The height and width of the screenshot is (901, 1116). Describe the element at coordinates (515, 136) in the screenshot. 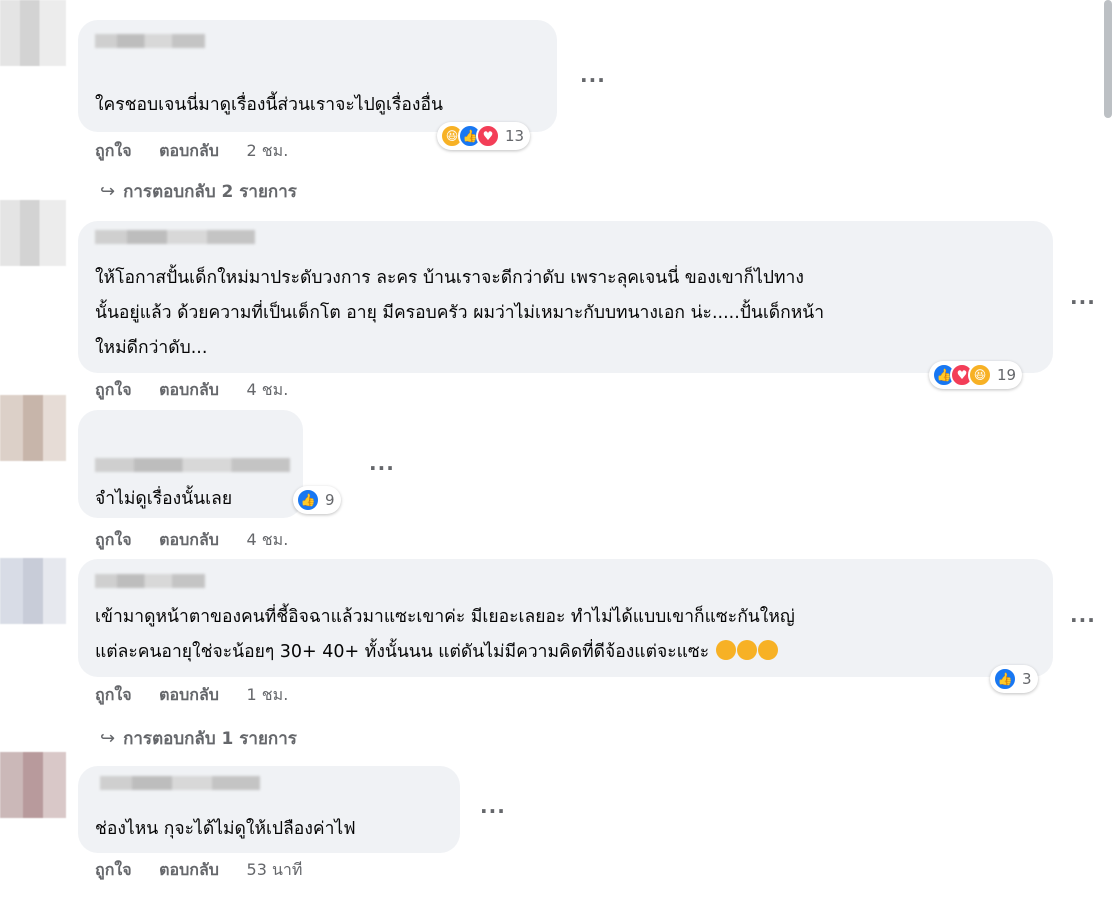

I see `reaction-count: 13` at that location.